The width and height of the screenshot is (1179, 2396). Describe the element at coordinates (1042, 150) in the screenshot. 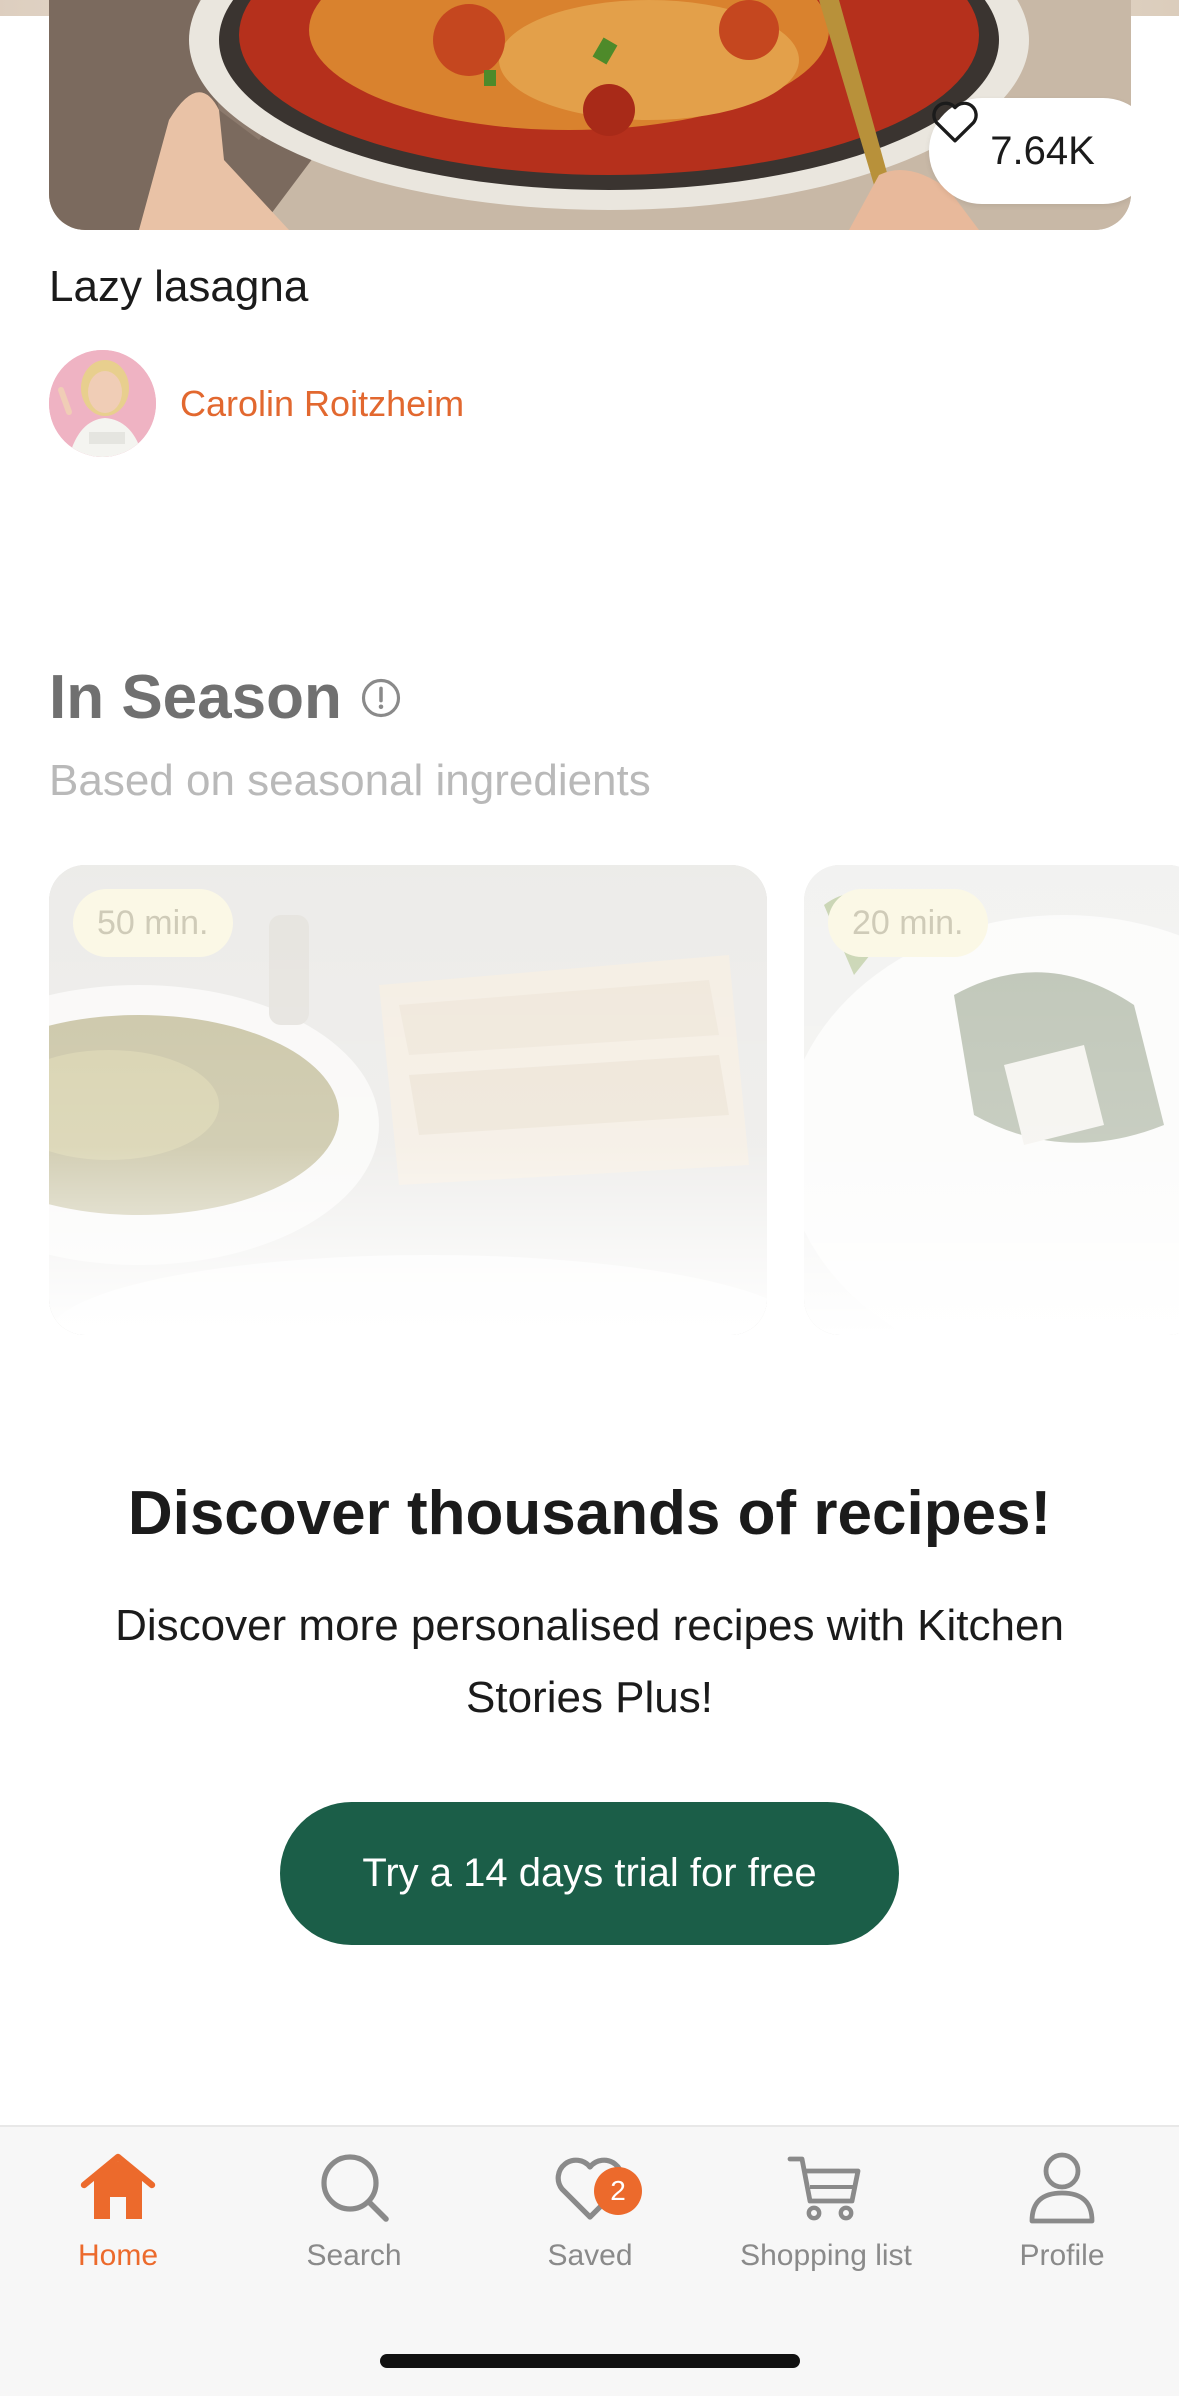

I see `like-count: 7.64K` at that location.